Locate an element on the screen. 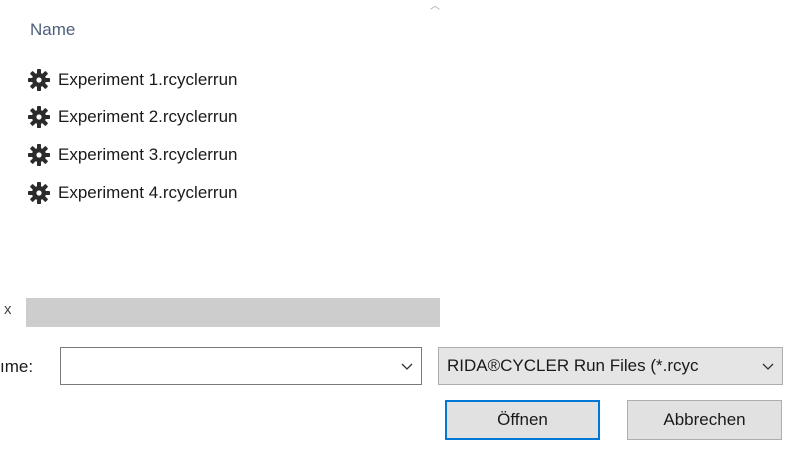  list-item-file-1: Experiment 1.rcyclerrun is located at coordinates (132, 80).